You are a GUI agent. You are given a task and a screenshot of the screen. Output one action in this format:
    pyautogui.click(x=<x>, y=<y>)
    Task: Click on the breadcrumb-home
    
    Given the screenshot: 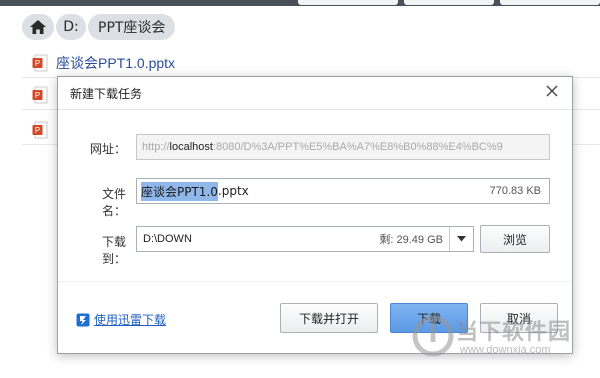 What is the action you would take?
    pyautogui.click(x=38, y=27)
    